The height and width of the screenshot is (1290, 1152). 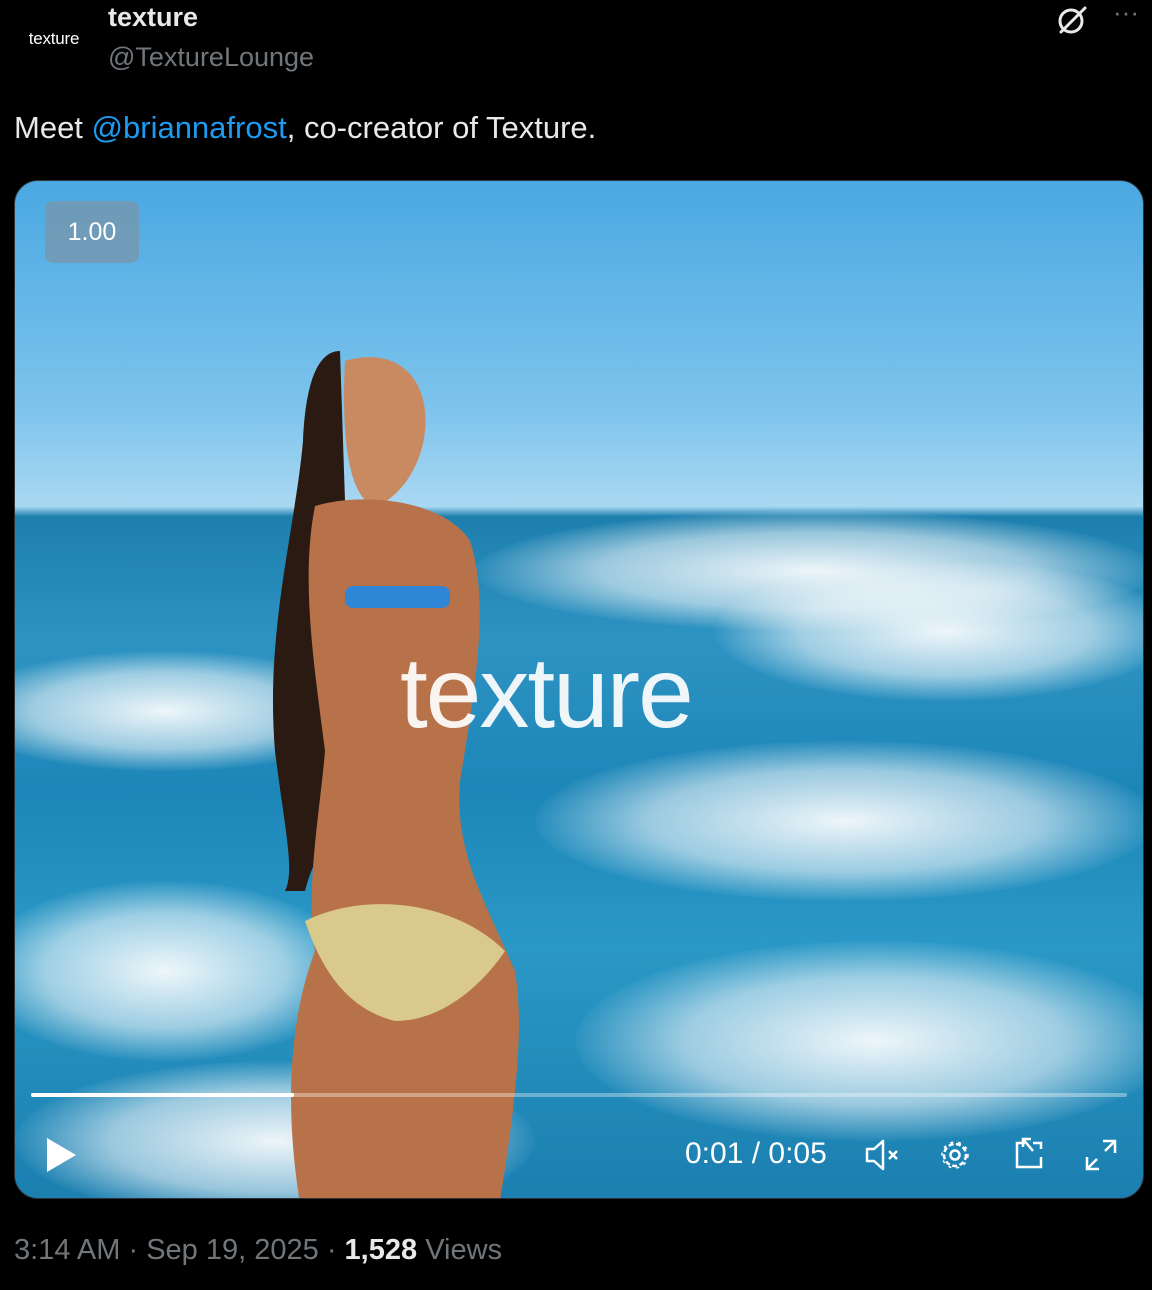 I want to click on video-time: 0:01 / 0:05, so click(x=756, y=1153).